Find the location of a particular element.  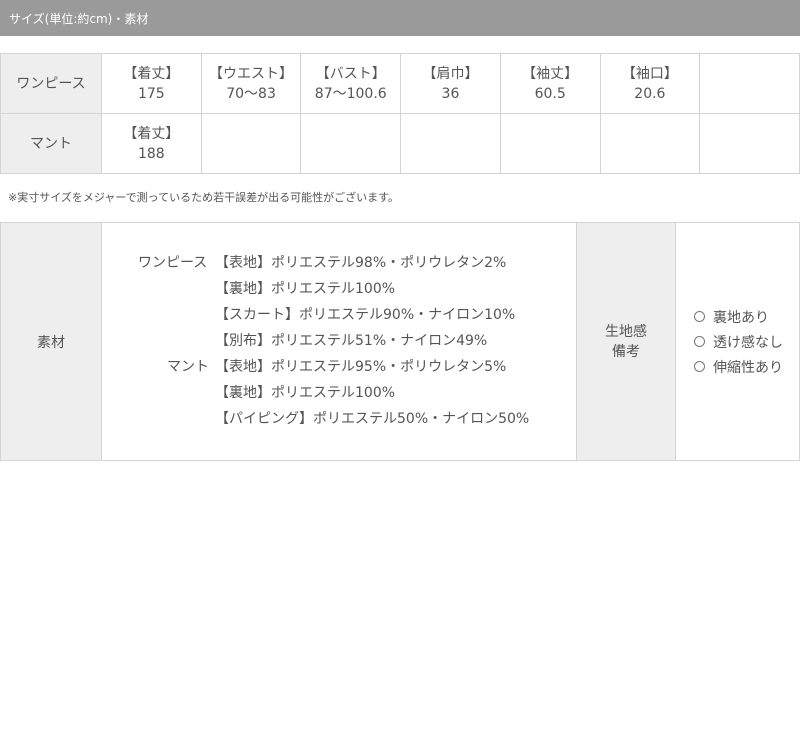

material-item-name: ワンピース is located at coordinates (173, 262).